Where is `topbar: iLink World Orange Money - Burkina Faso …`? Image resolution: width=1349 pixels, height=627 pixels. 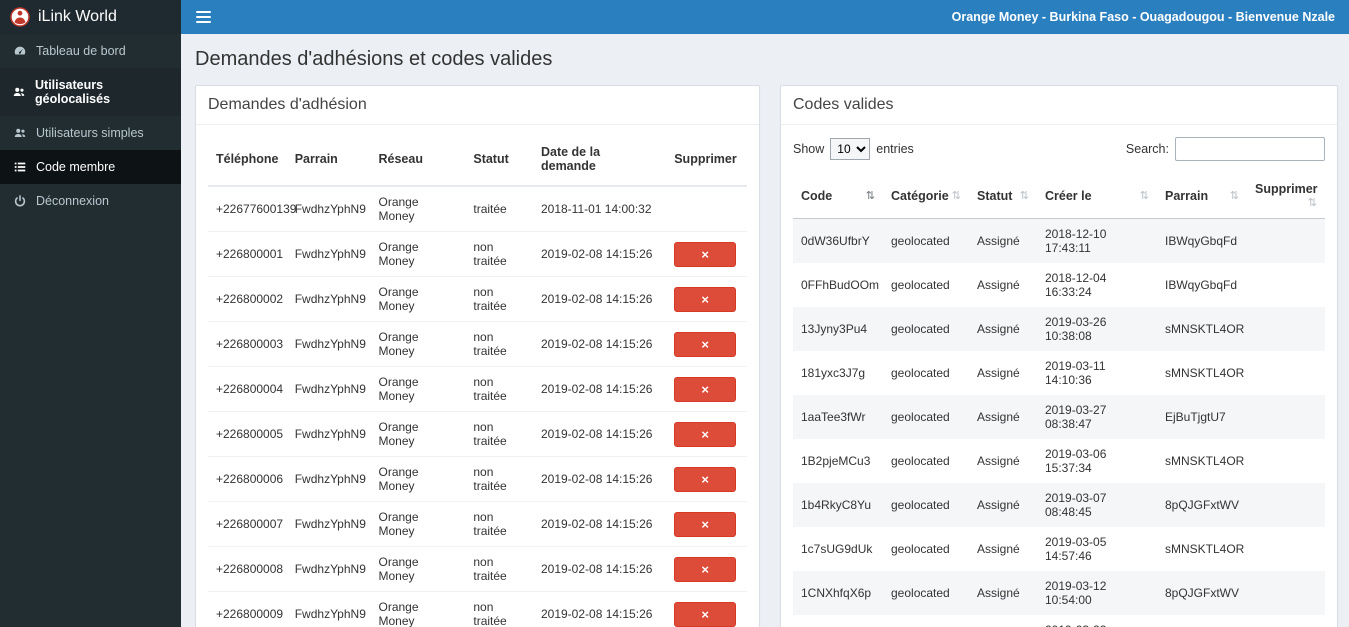
topbar: iLink World Orange Money - Burkina Faso … is located at coordinates (674, 17).